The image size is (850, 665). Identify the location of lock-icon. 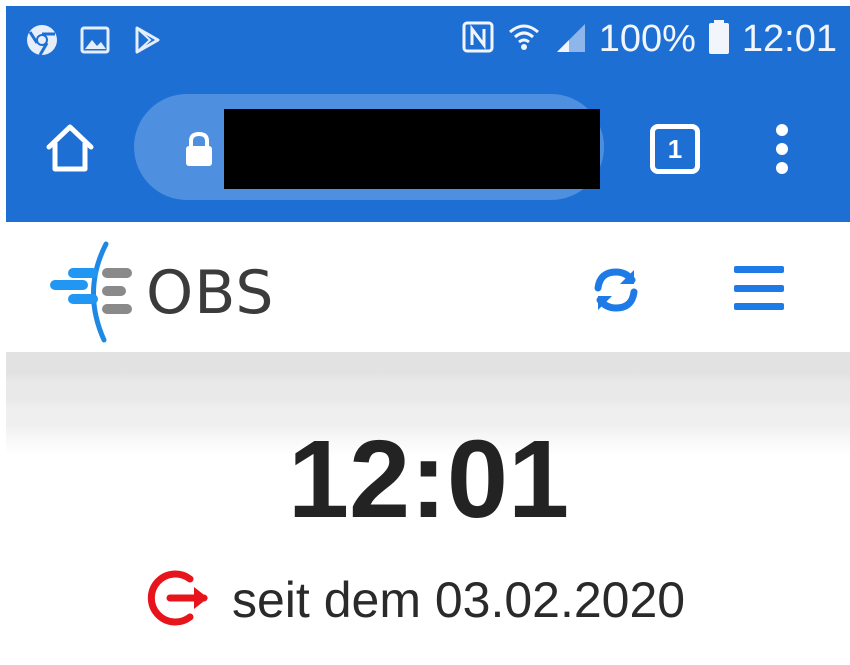
(199, 149).